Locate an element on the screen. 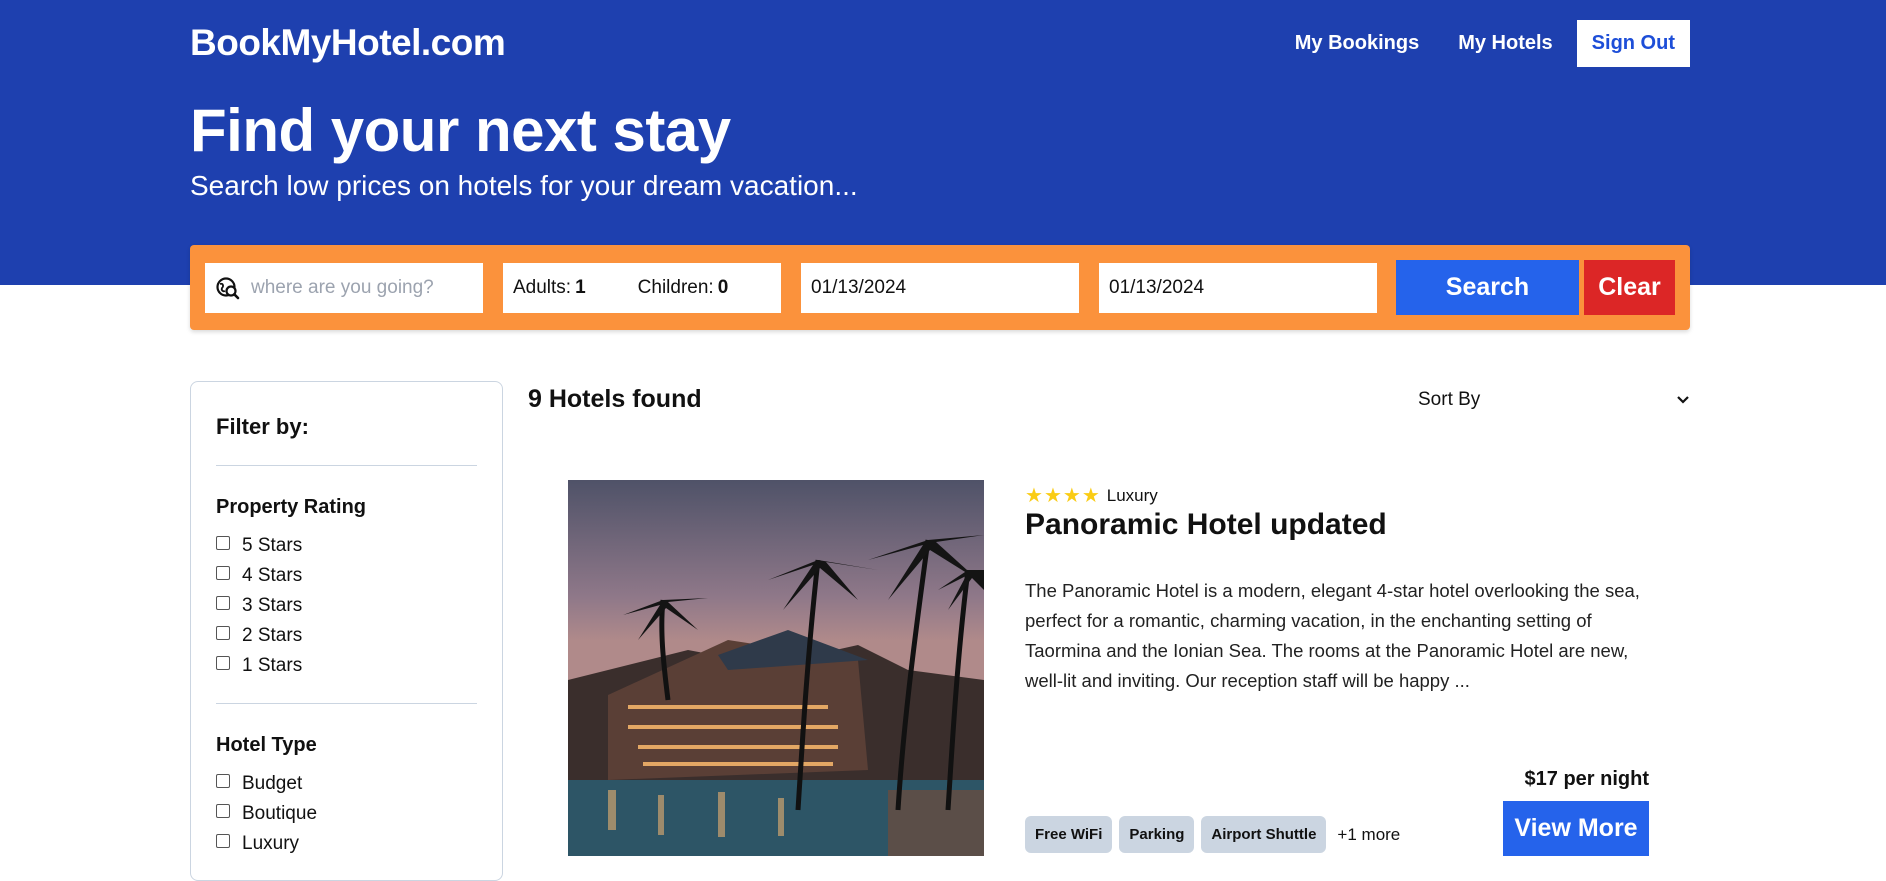 The image size is (1886, 881). type-filter-title: Hotel Type is located at coordinates (266, 745).